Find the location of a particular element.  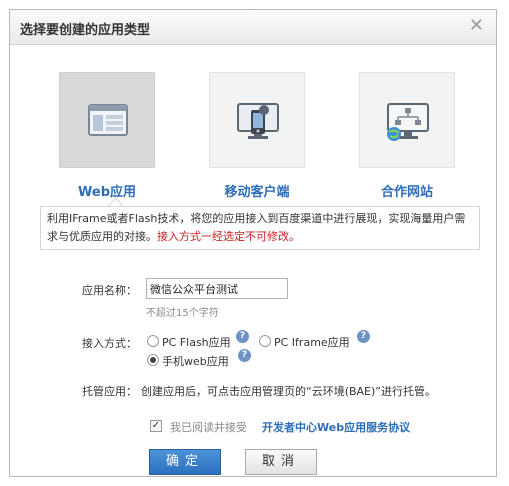

app-type-label: 合作网站 is located at coordinates (406, 192).